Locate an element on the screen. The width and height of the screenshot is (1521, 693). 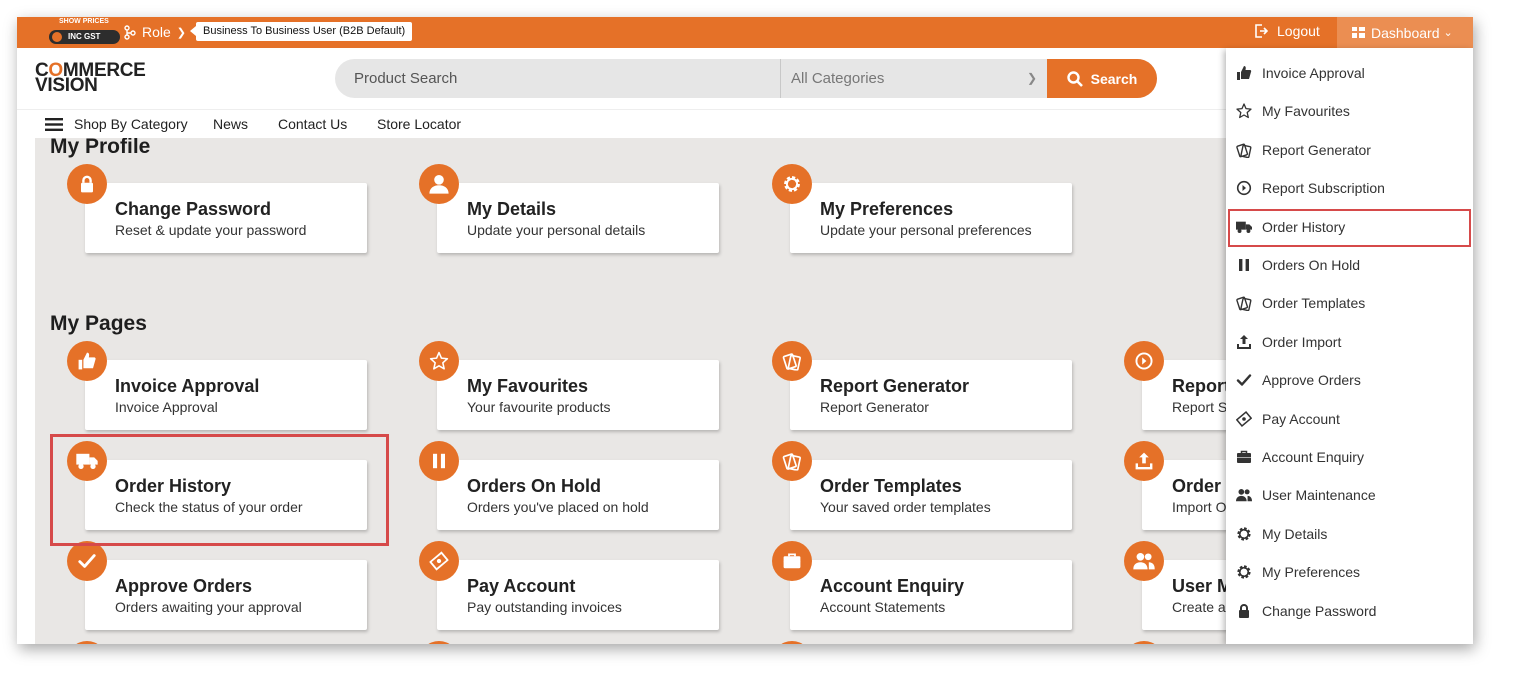
card-title: Pay Account is located at coordinates (521, 586).